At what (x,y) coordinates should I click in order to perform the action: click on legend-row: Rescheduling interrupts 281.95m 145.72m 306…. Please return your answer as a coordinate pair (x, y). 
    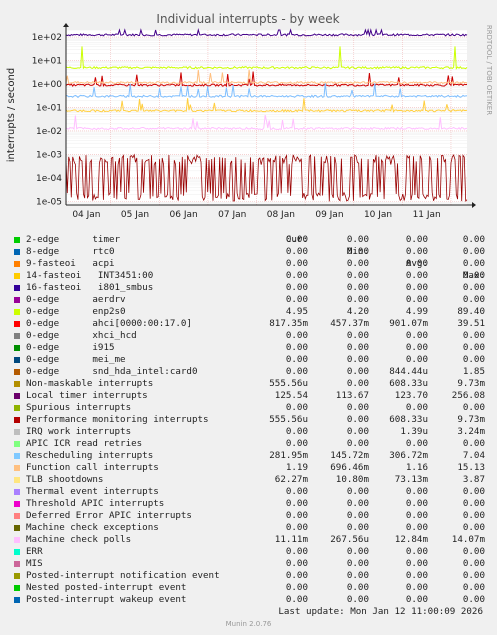
    Looking at the image, I should click on (252, 456).